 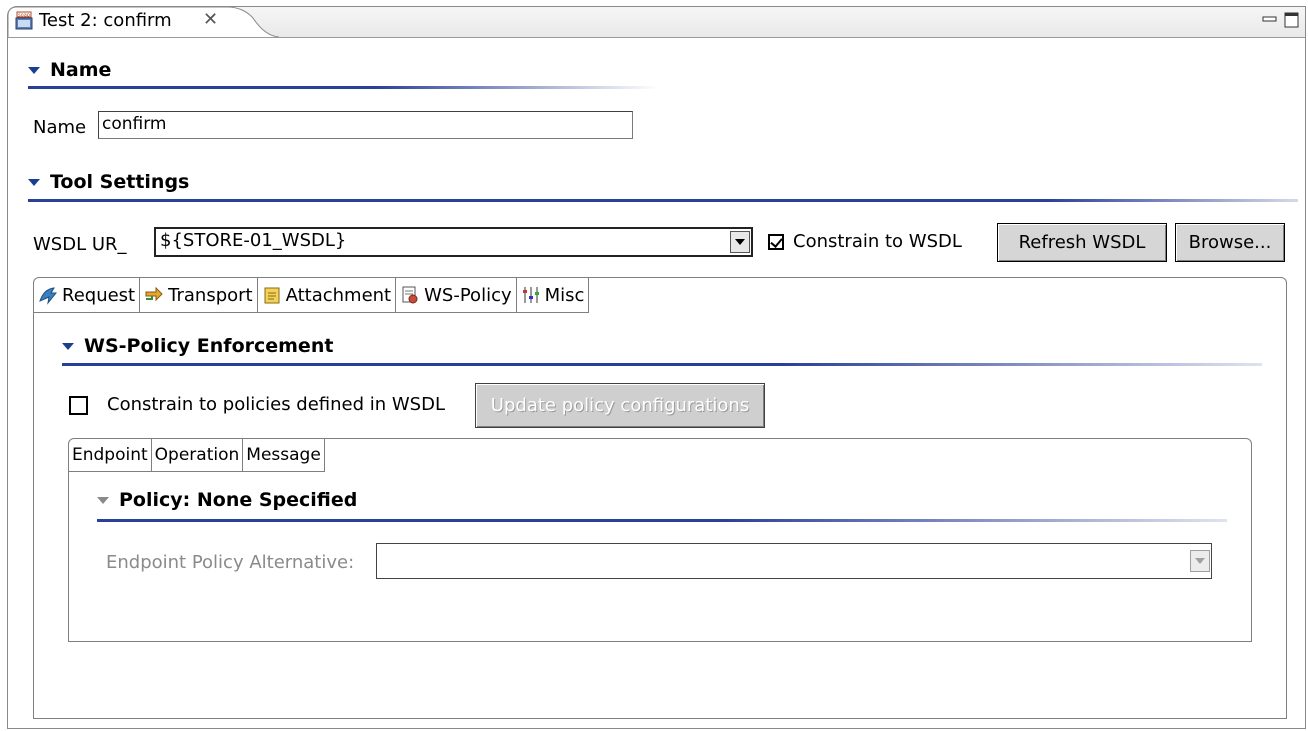 What do you see at coordinates (209, 346) in the screenshot?
I see `ws-policy-section-title: WS-Policy Enforcement` at bounding box center [209, 346].